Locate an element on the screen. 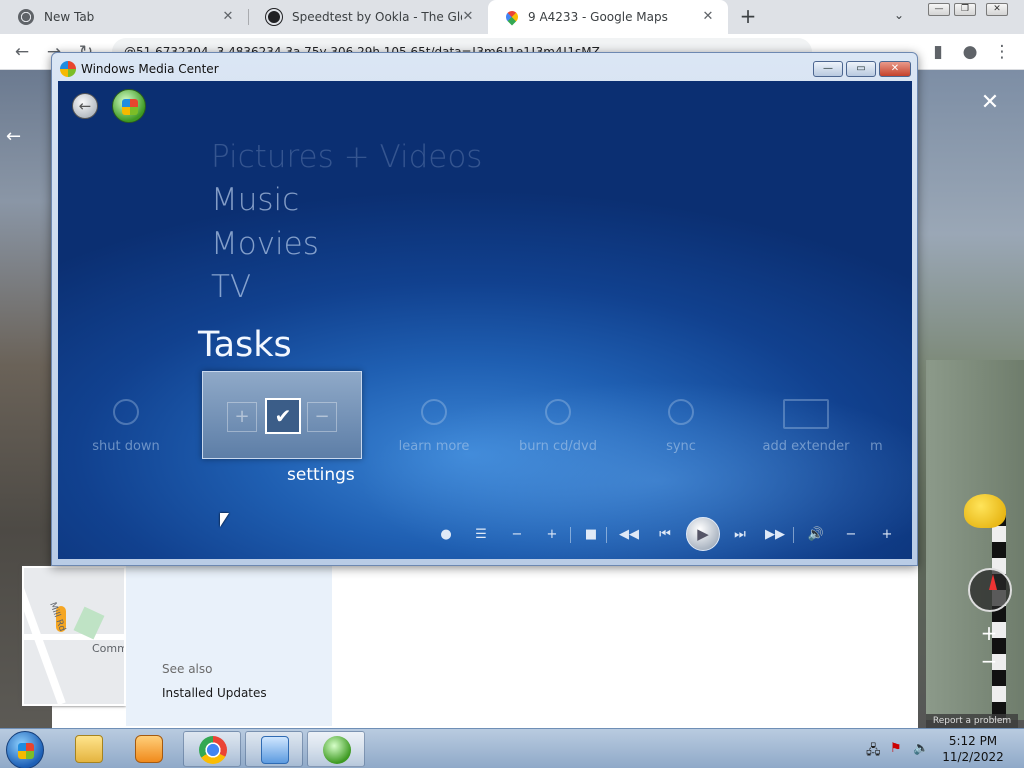 This screenshot has width=1024, height=768. network-icon: 🖧 is located at coordinates (873, 752).